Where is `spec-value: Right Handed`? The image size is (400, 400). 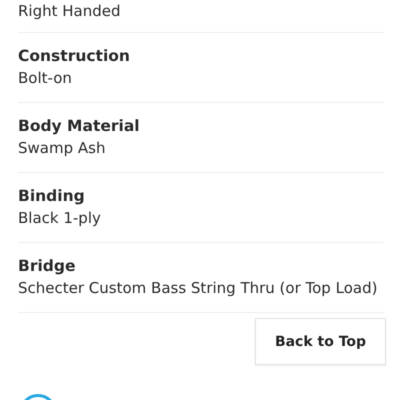 spec-value: Right Handed is located at coordinates (70, 11).